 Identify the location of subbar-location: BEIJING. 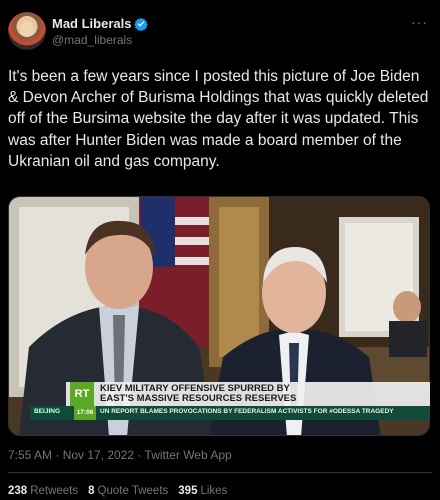
(47, 411).